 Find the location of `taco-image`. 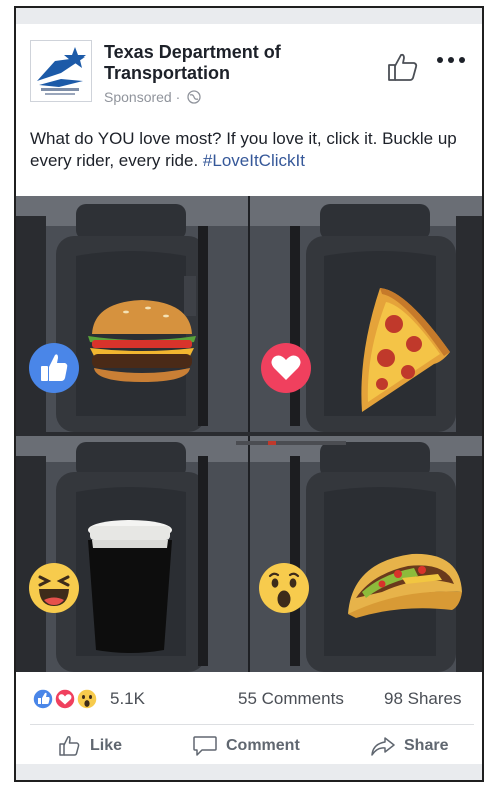

taco-image is located at coordinates (405, 585).